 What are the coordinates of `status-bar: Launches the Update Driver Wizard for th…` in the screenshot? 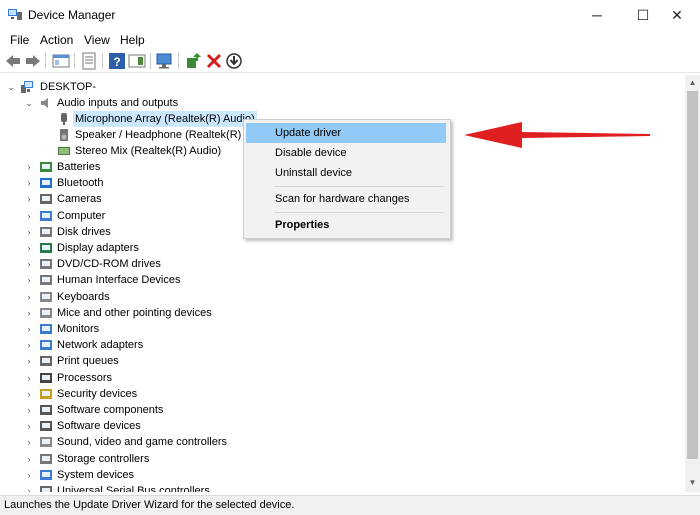 It's located at (350, 505).